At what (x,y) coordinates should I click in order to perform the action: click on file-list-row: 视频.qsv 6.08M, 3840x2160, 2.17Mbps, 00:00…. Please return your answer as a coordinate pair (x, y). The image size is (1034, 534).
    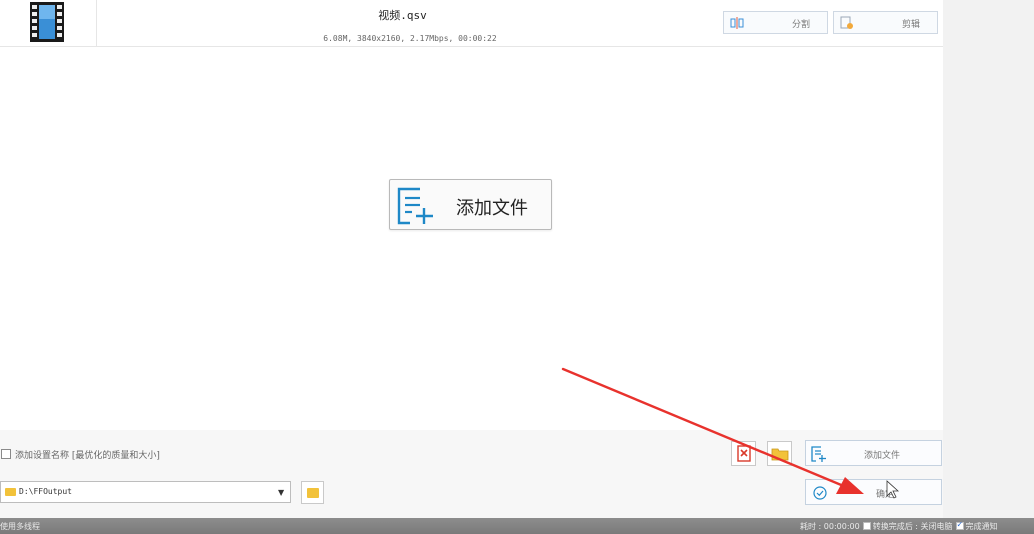
    Looking at the image, I should click on (471, 23).